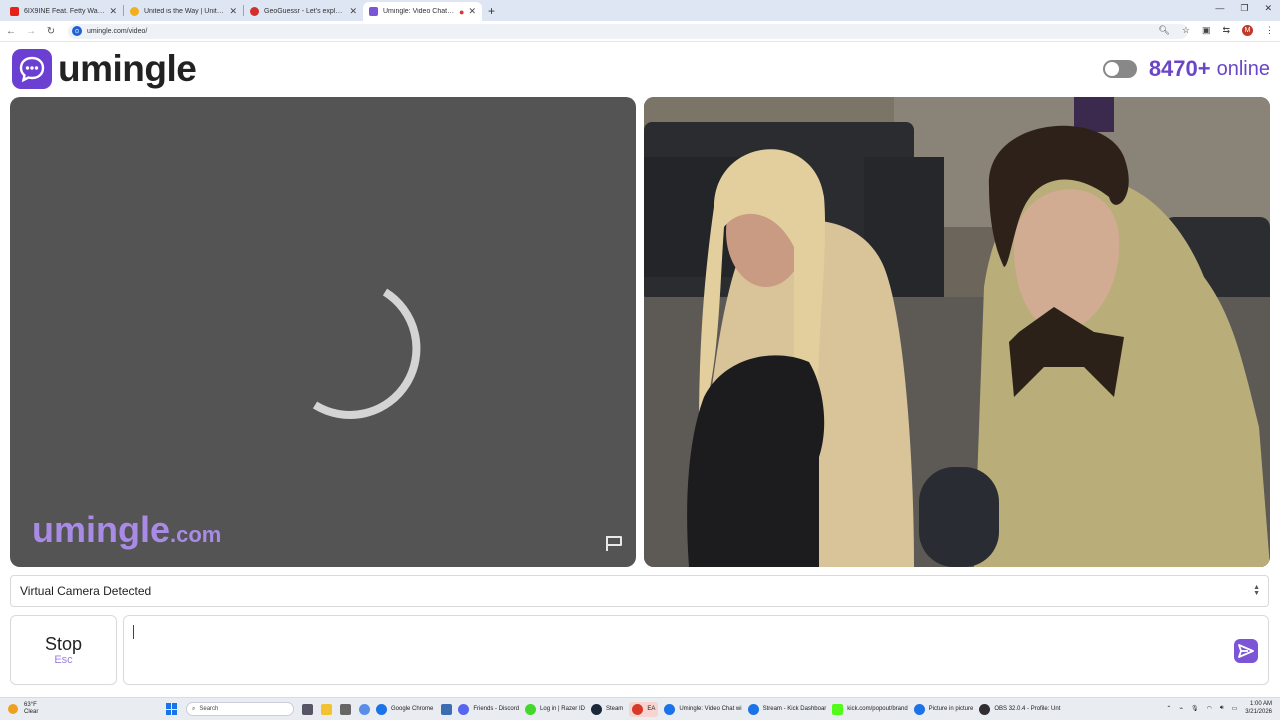 The image size is (1280, 720). What do you see at coordinates (1119, 69) in the screenshot?
I see `theme-toggle` at bounding box center [1119, 69].